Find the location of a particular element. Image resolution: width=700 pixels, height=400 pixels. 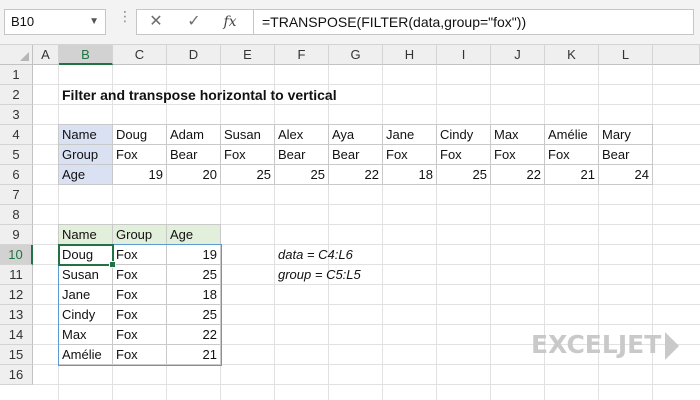

source-age-cell: 21 is located at coordinates (572, 175).